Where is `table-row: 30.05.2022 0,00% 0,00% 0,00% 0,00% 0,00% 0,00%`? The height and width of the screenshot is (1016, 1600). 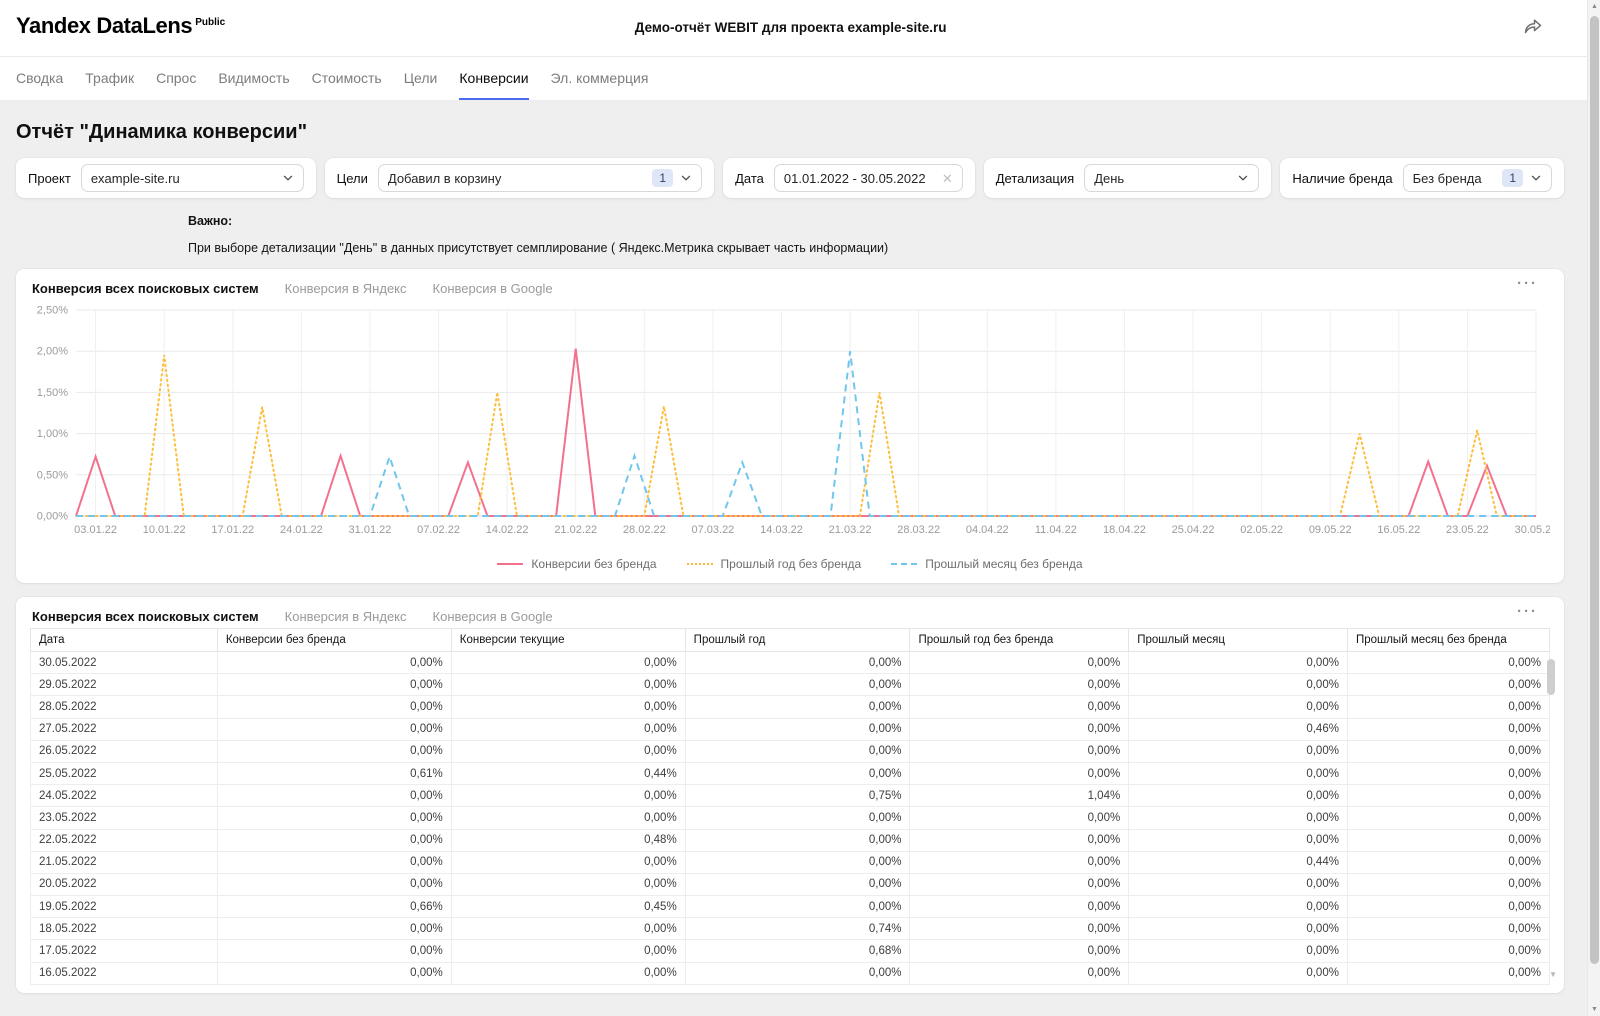 table-row: 30.05.2022 0,00% 0,00% 0,00% 0,00% 0,00% 0,00% is located at coordinates (790, 662).